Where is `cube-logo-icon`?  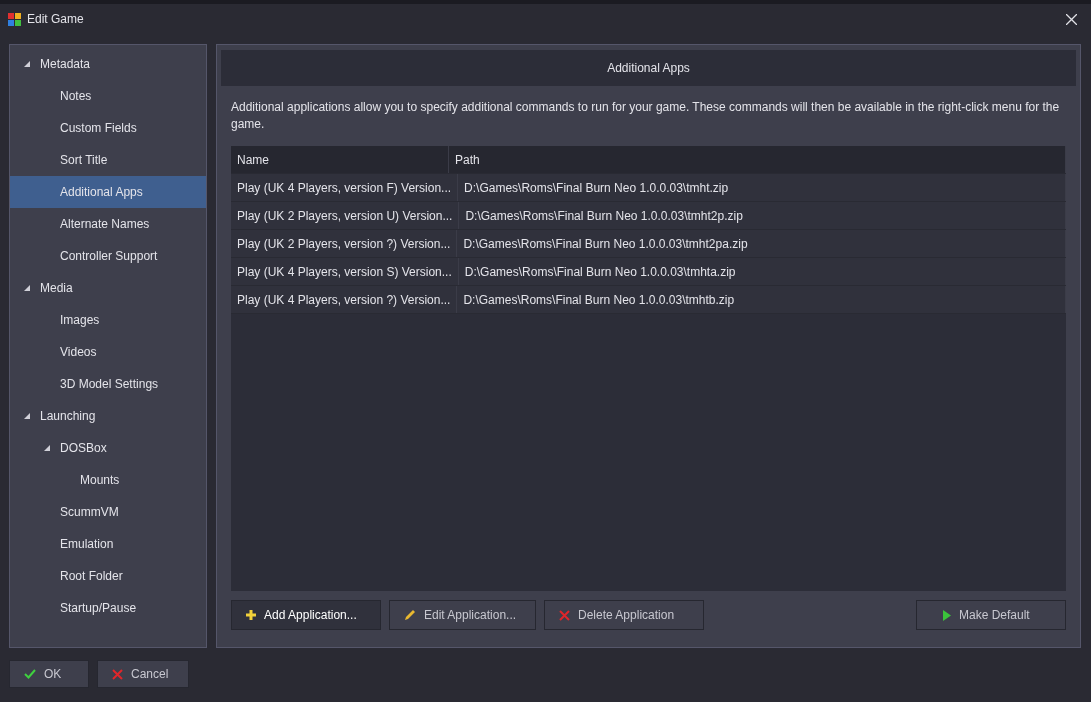 cube-logo-icon is located at coordinates (14, 19).